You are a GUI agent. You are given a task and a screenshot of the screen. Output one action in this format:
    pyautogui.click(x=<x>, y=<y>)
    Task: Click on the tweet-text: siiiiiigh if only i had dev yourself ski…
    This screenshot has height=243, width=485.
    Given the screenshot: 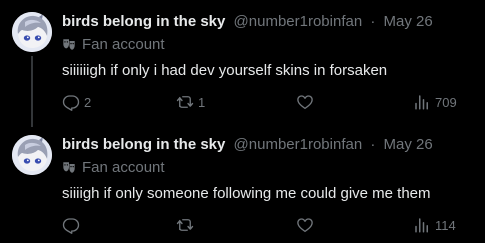 What is the action you would take?
    pyautogui.click(x=225, y=70)
    